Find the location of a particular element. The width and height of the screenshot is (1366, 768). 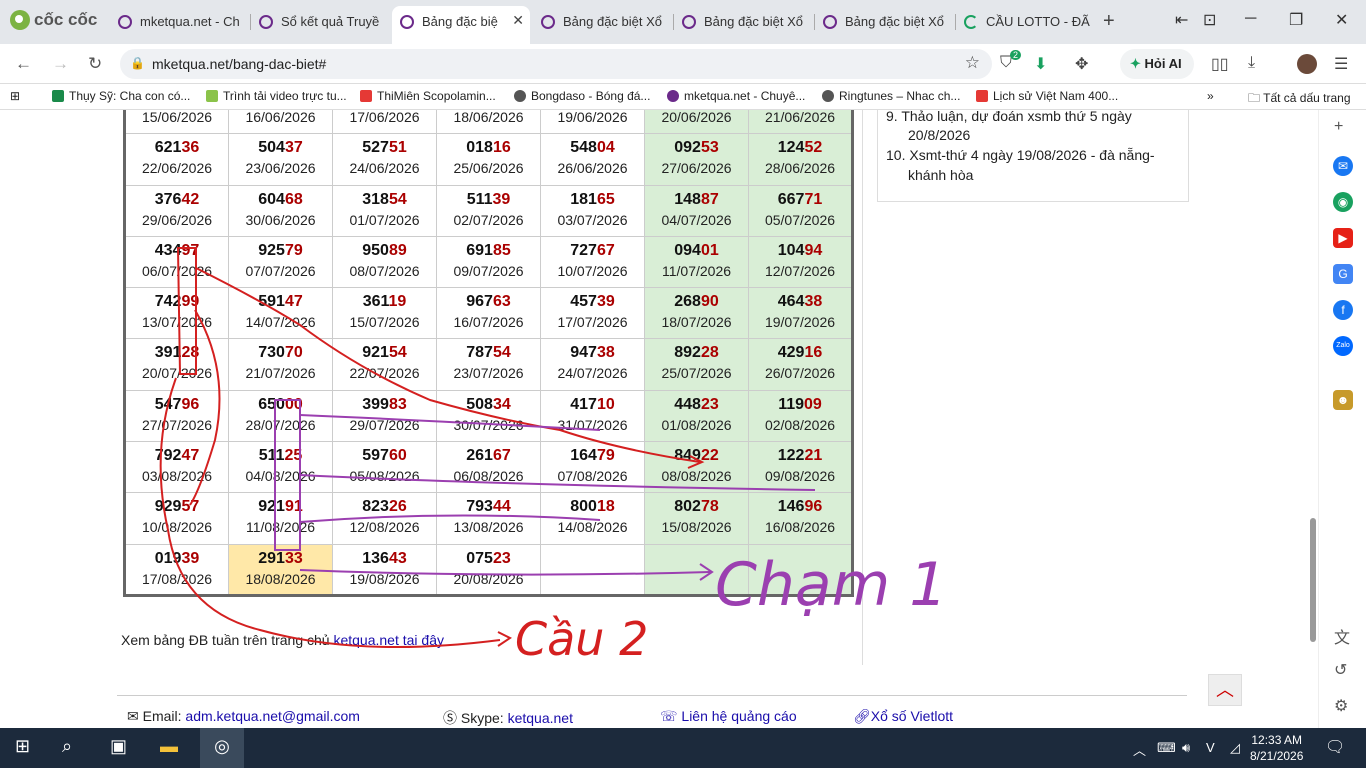

game-app-icon: ☻ is located at coordinates (1343, 400).